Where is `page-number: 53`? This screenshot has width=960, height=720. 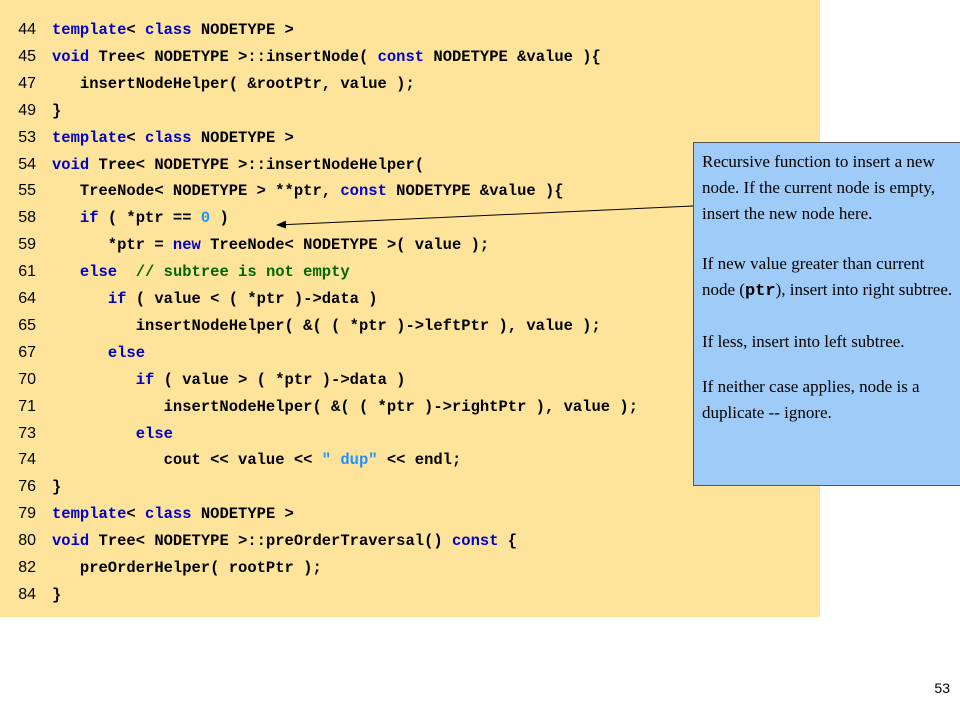
page-number: 53 is located at coordinates (942, 688).